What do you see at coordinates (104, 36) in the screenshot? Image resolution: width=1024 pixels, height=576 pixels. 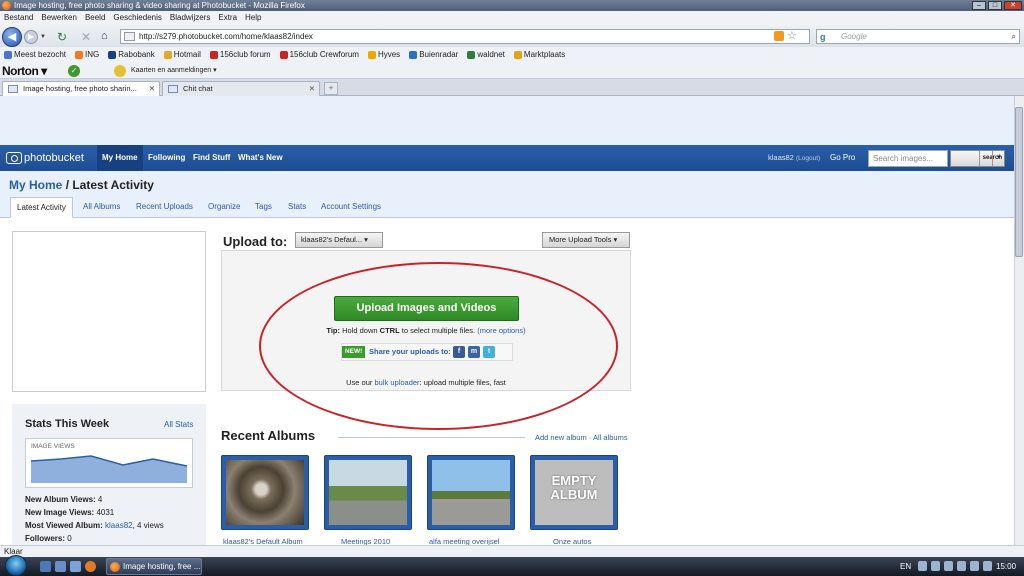 I see `home-icon: ⌂` at bounding box center [104, 36].